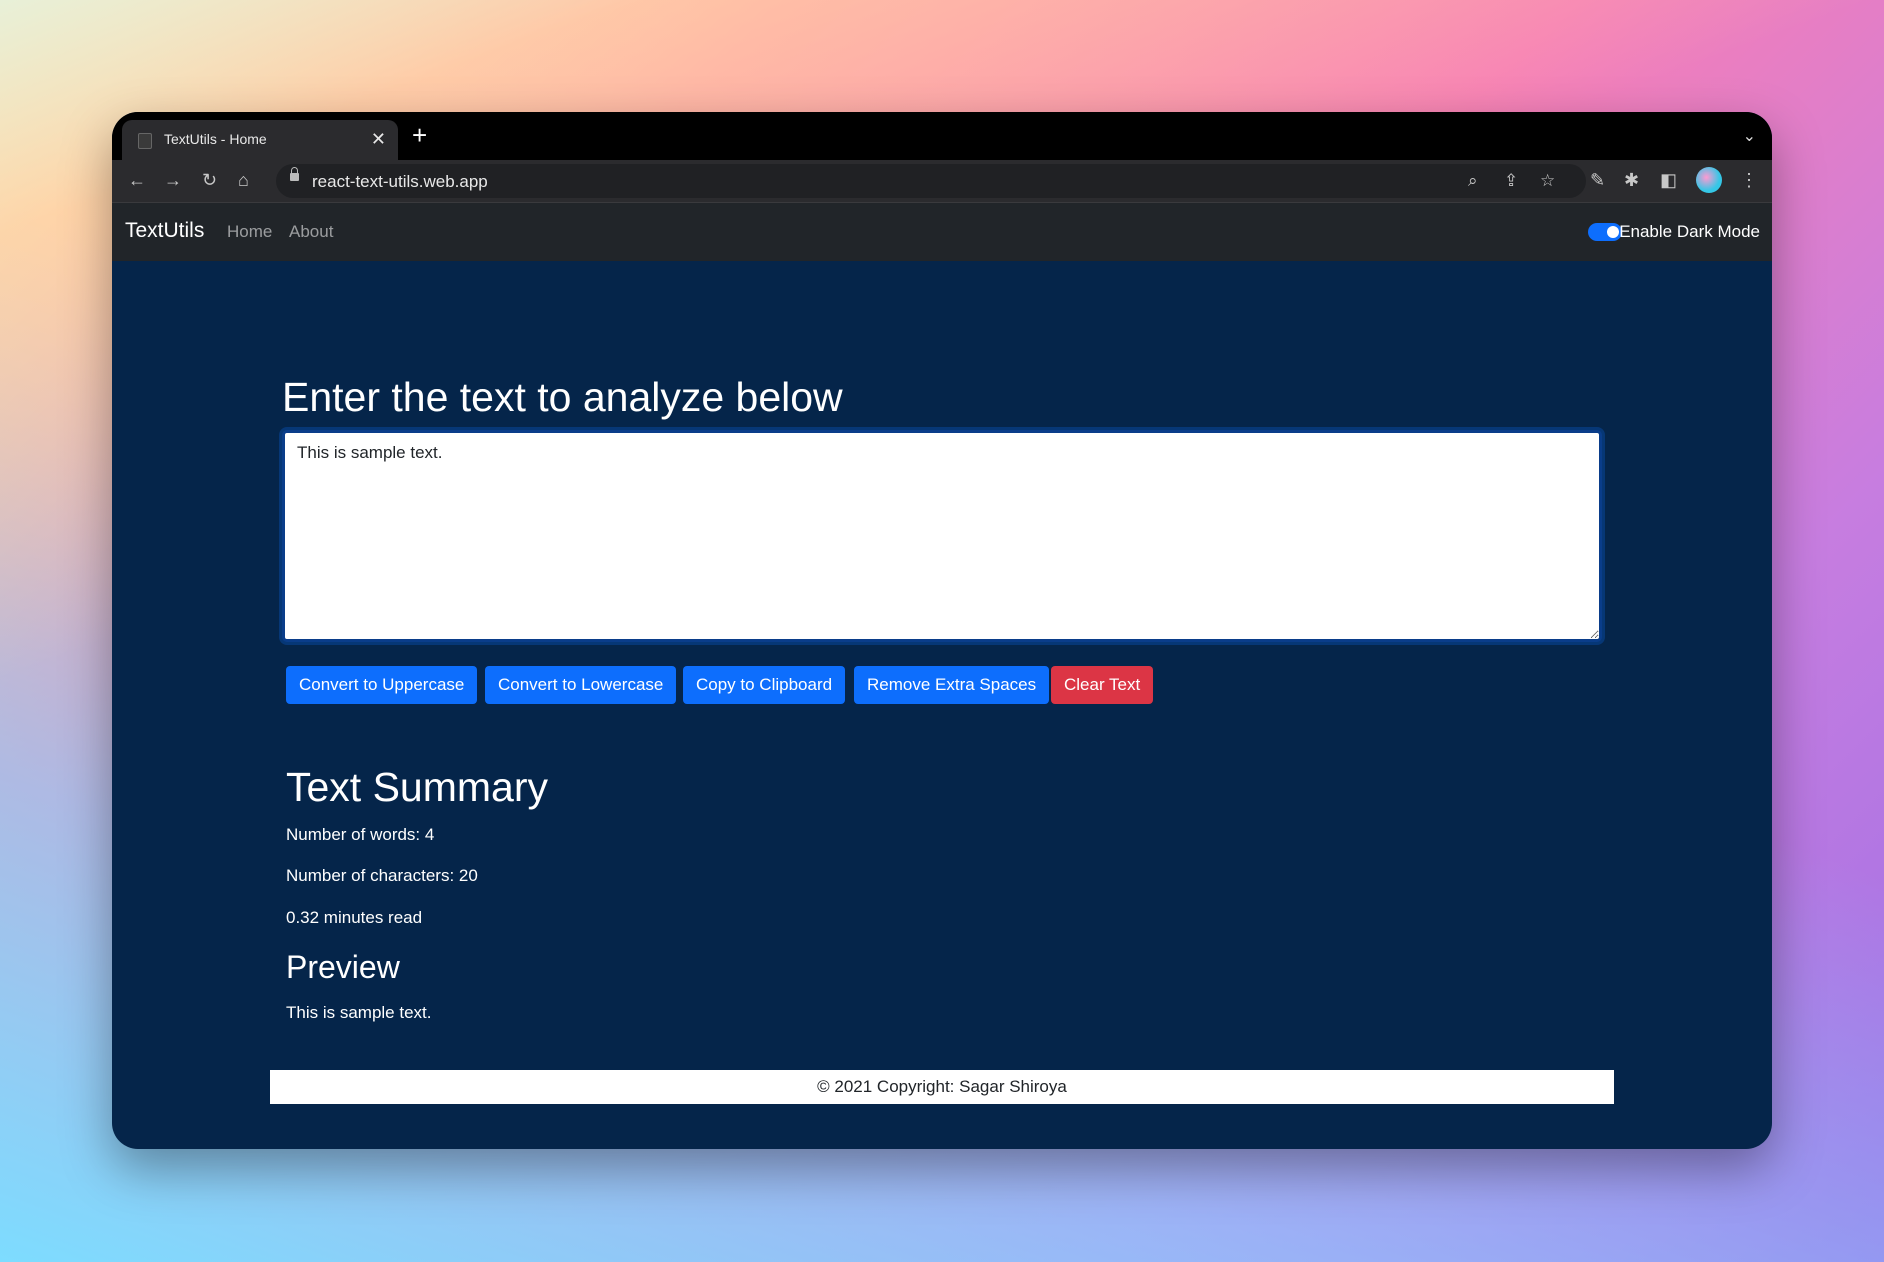  What do you see at coordinates (1511, 181) in the screenshot?
I see `share-icon: ⇪` at bounding box center [1511, 181].